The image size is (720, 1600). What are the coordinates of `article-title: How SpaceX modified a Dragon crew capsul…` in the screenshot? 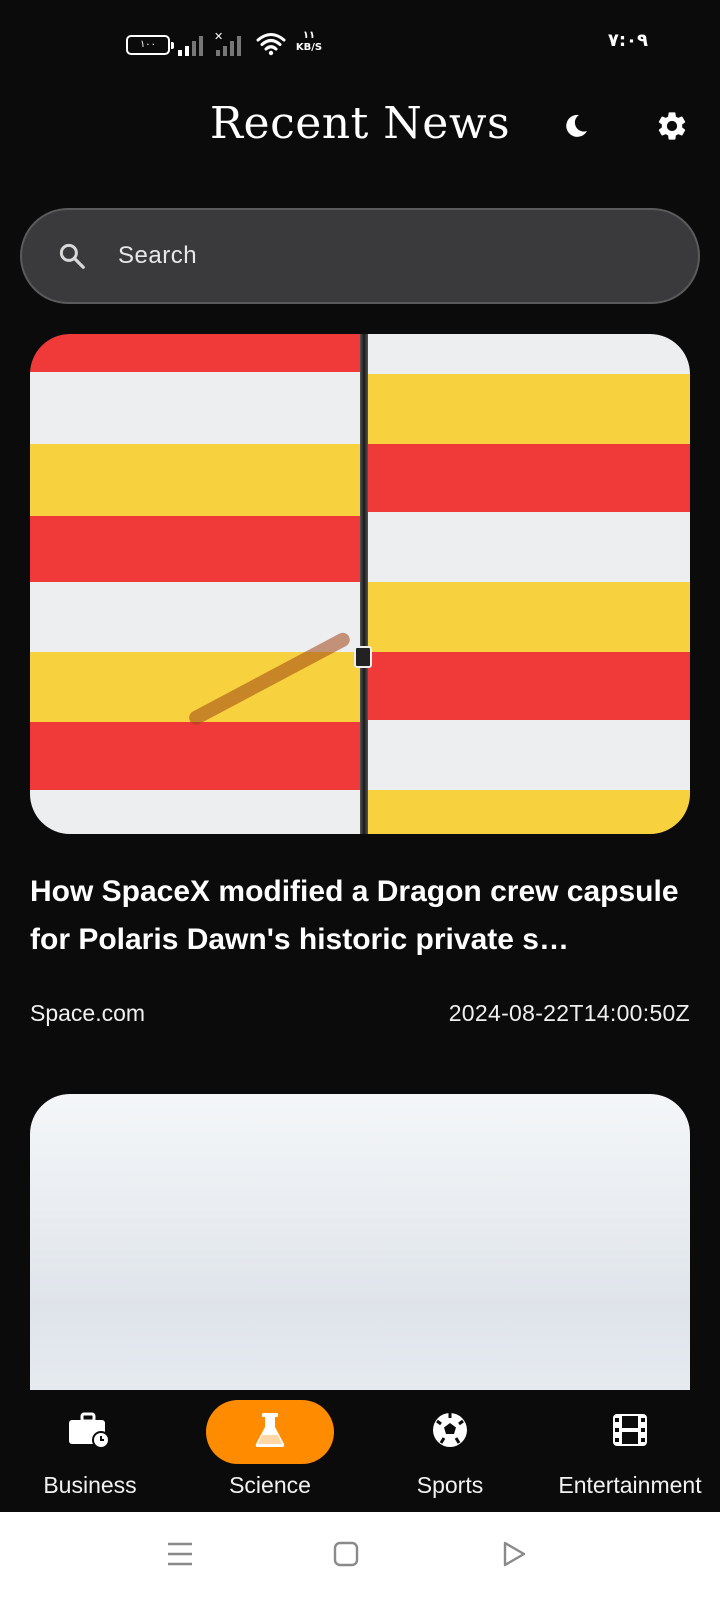 It's located at (360, 916).